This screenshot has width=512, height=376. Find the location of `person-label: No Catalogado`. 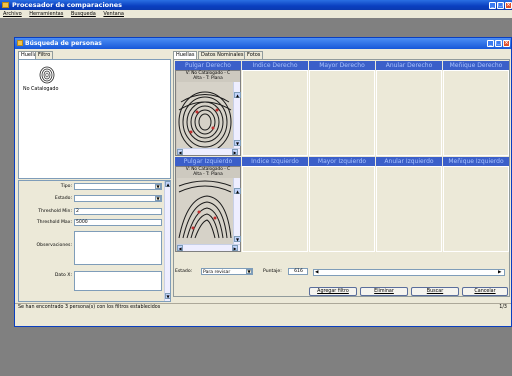

person-label: No Catalogado is located at coordinates (41, 89).